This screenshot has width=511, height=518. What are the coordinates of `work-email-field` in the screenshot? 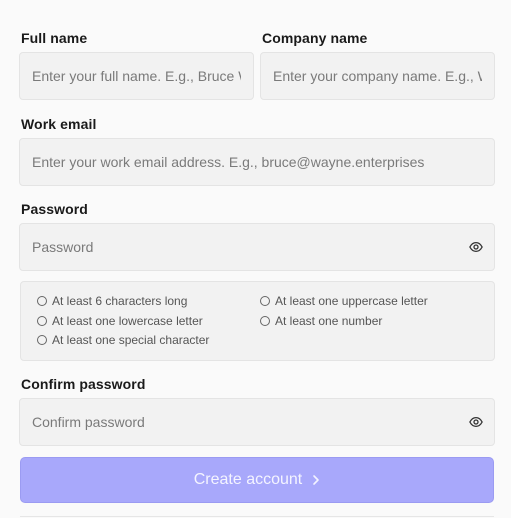 It's located at (257, 162).